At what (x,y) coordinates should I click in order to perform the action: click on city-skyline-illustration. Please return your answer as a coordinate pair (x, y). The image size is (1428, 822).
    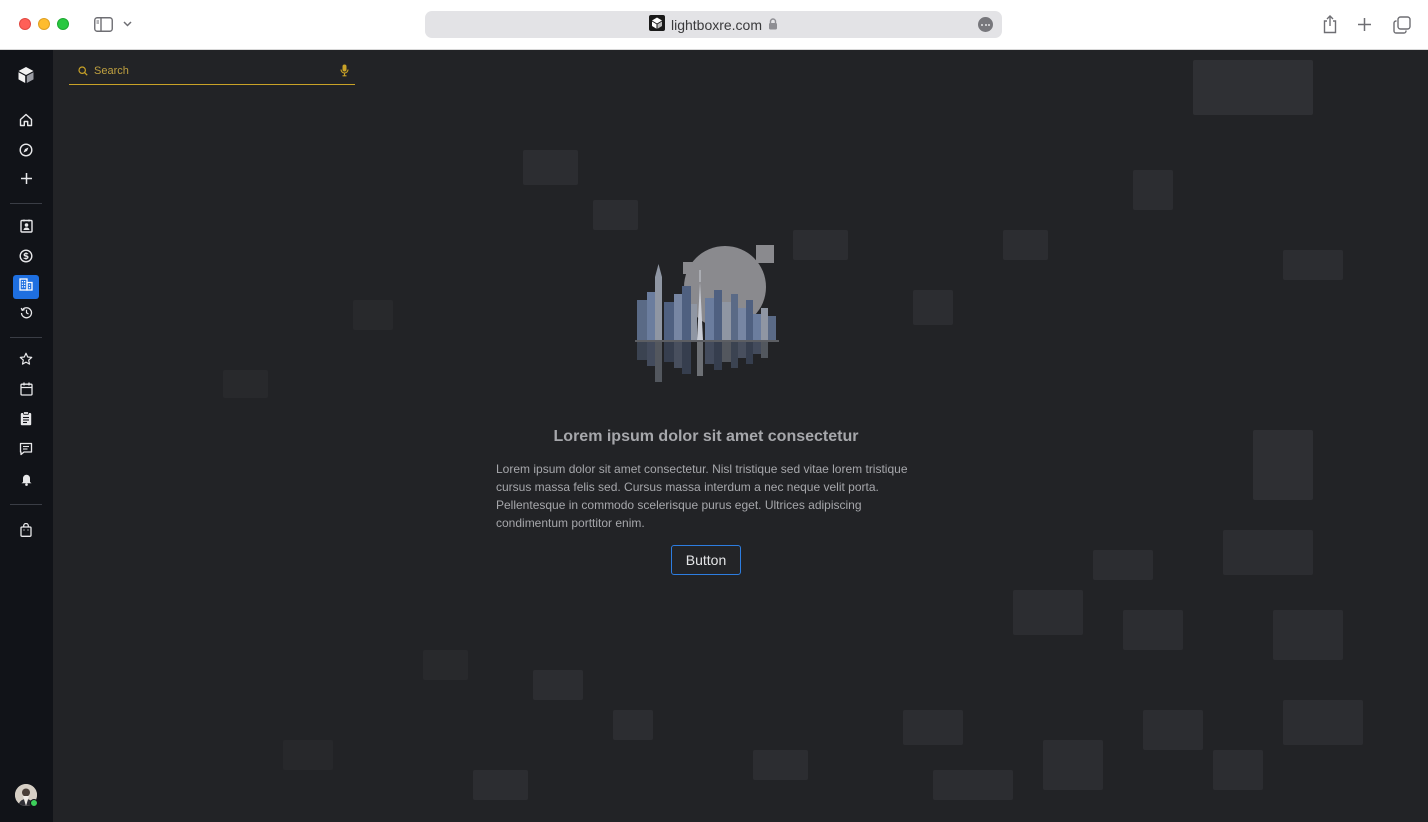
    Looking at the image, I should click on (708, 312).